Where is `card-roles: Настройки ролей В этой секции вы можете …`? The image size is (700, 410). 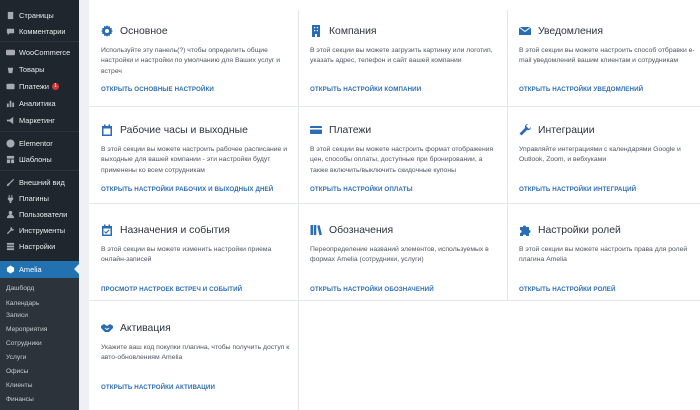 card-roles: Настройки ролей В этой секции вы можете … is located at coordinates (608, 256).